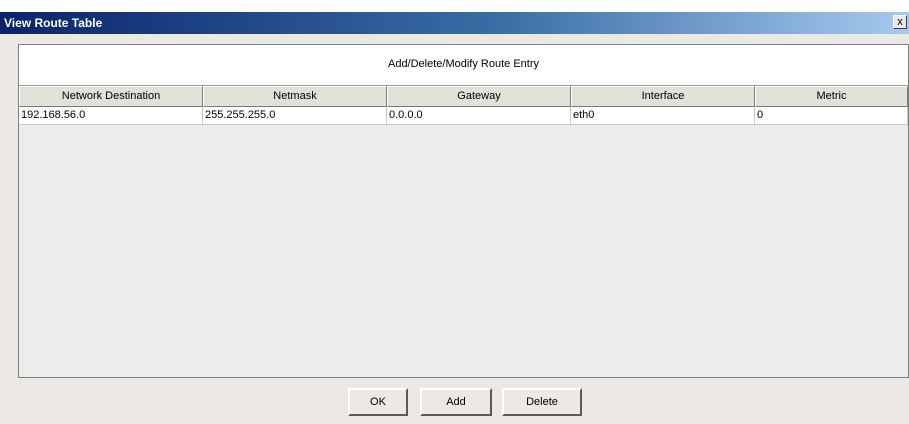 The image size is (909, 424). What do you see at coordinates (479, 116) in the screenshot?
I see `cell-gateway: 0.0.0.0` at bounding box center [479, 116].